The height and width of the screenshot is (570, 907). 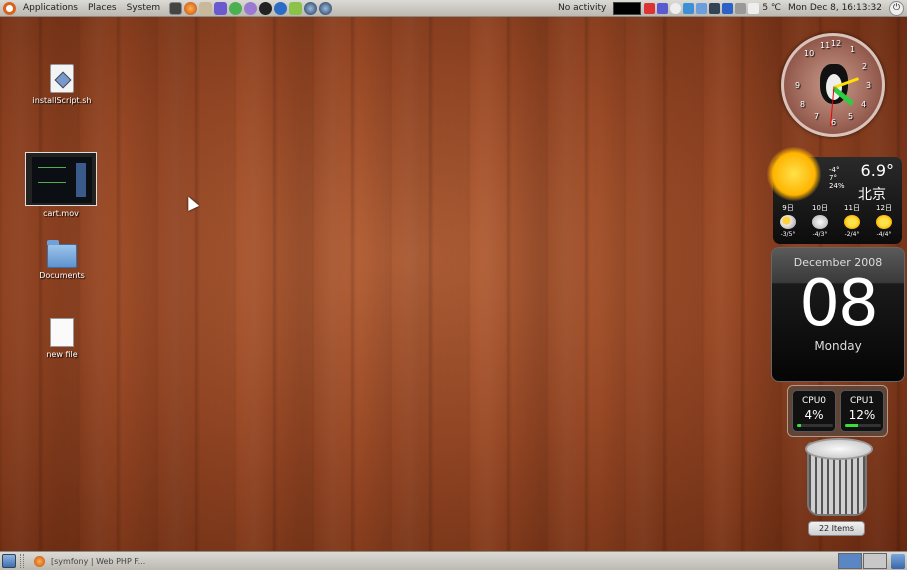 What do you see at coordinates (884, 208) in the screenshot?
I see `forecast-date: 12日` at bounding box center [884, 208].